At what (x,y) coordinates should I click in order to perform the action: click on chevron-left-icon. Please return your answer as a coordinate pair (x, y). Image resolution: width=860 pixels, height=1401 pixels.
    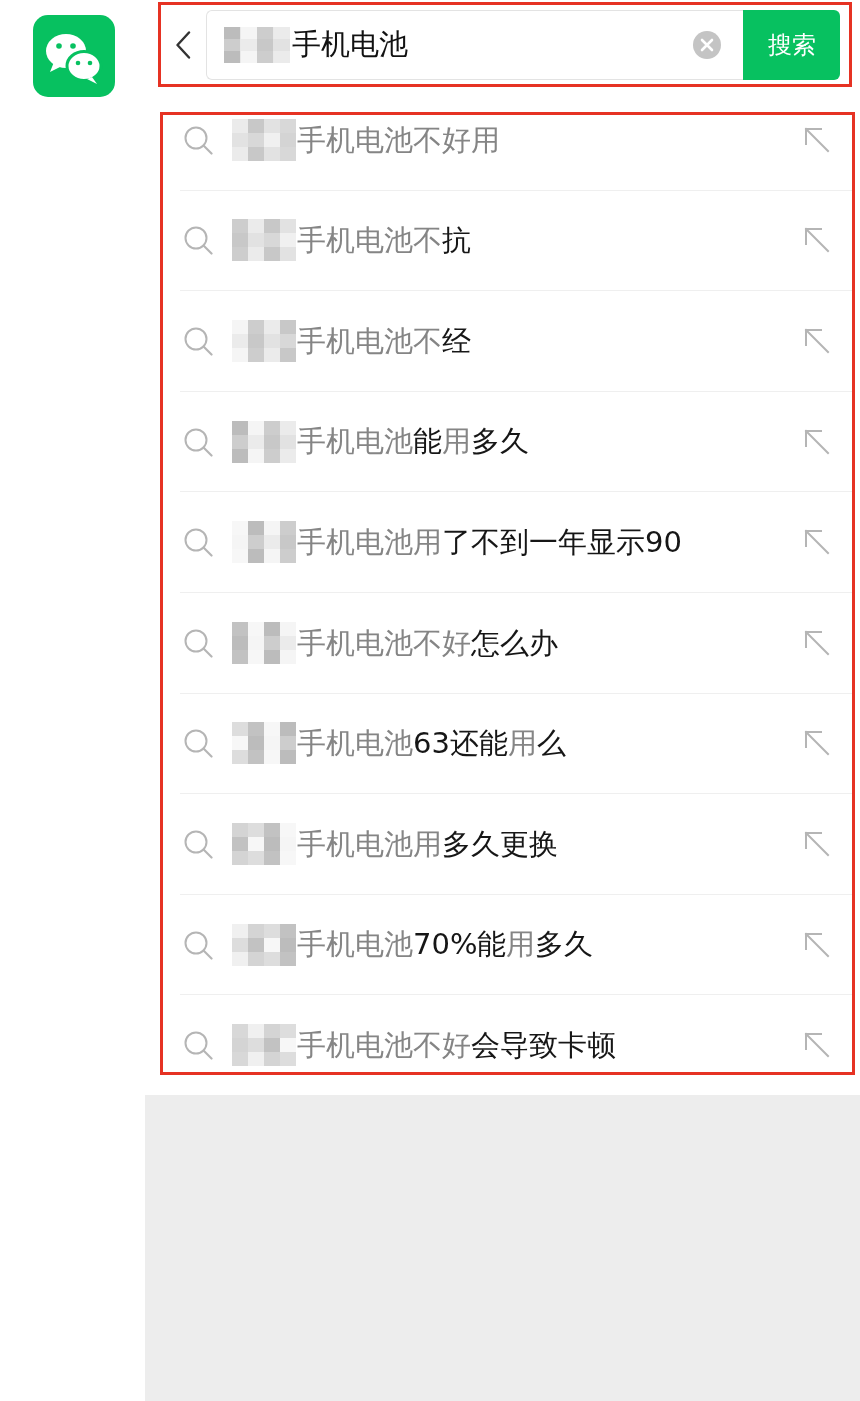
    Looking at the image, I should click on (183, 44).